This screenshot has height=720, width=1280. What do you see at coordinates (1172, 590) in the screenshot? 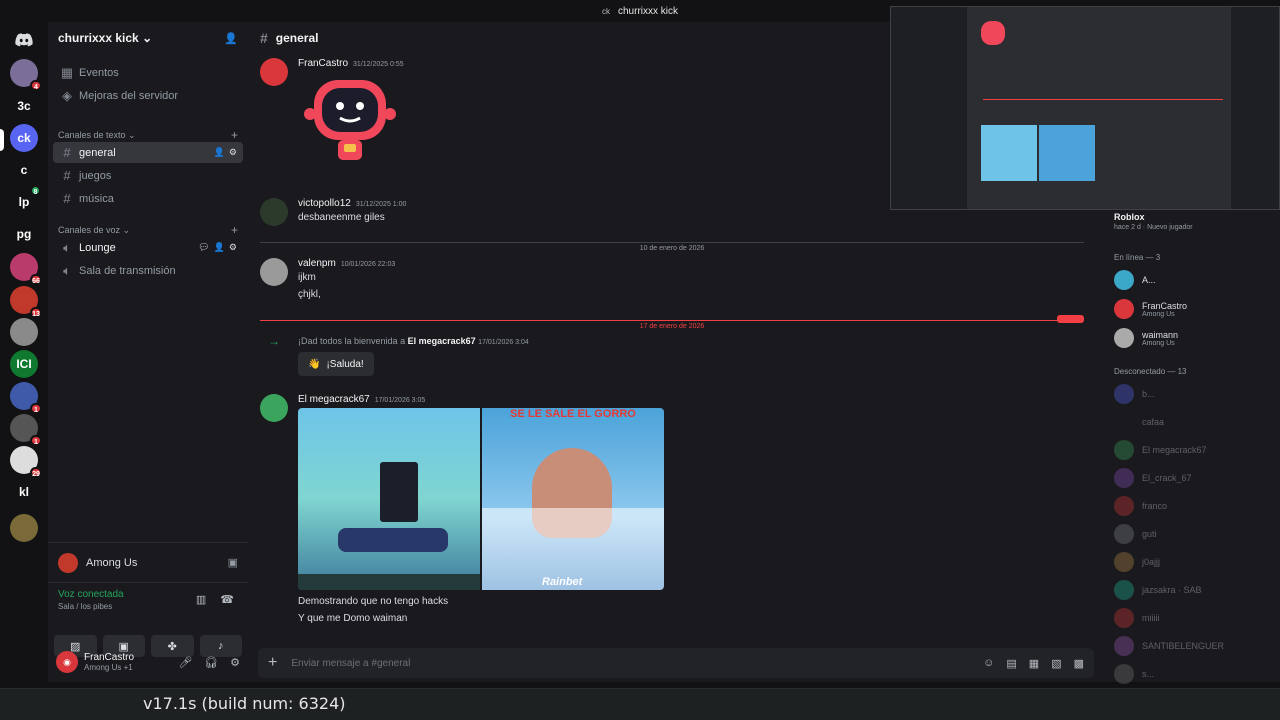
I see `member-name: jazsakra · SAB` at bounding box center [1172, 590].